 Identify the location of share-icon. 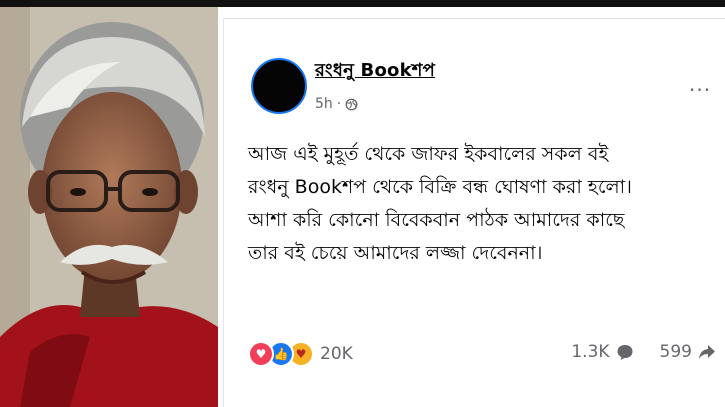
(707, 352).